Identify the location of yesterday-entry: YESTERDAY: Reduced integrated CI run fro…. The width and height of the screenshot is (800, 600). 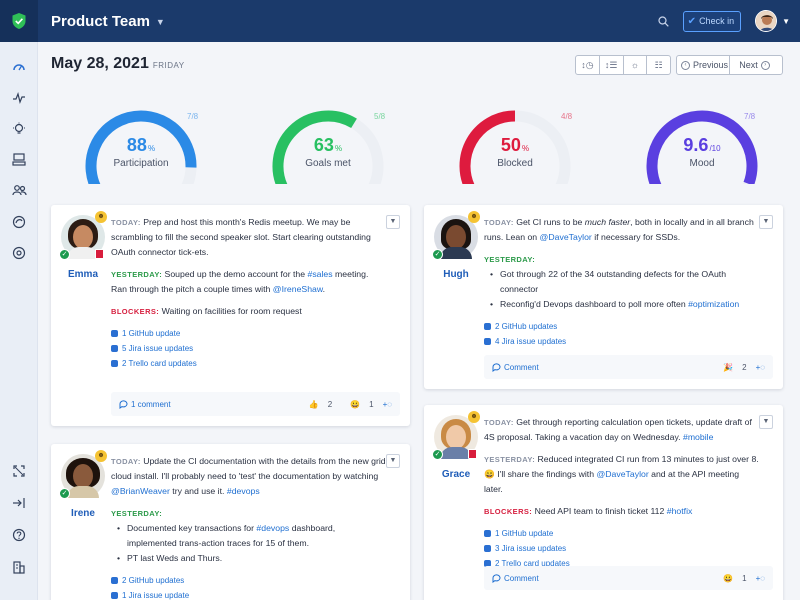
(621, 474).